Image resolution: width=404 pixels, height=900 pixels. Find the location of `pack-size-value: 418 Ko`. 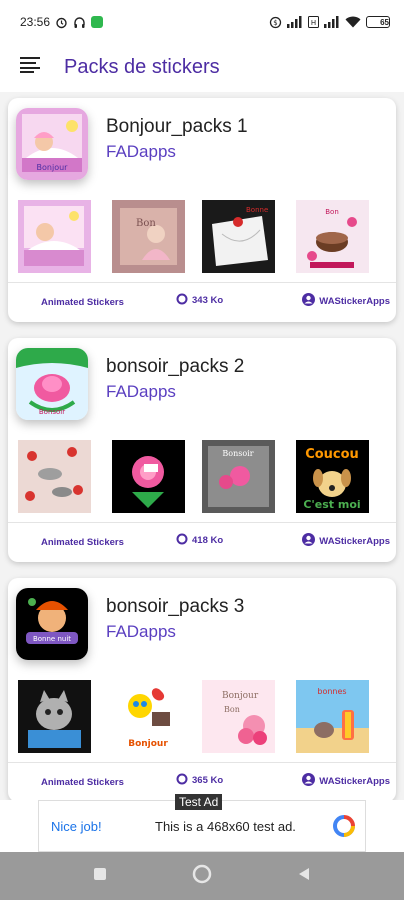

pack-size-value: 418 Ko is located at coordinates (208, 540).